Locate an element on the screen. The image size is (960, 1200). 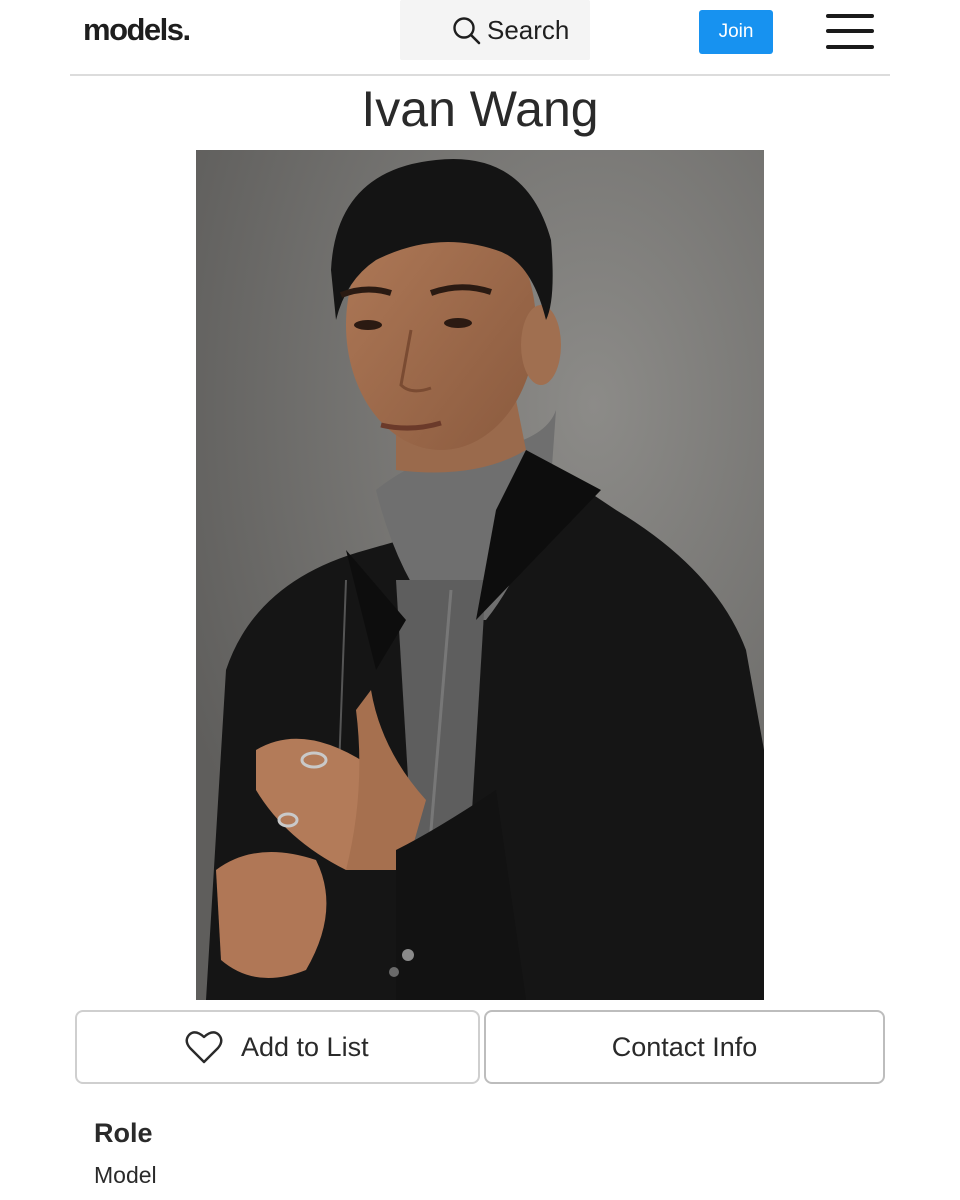
top-nav-bar: models. Search Join is located at coordinates (480, 38).